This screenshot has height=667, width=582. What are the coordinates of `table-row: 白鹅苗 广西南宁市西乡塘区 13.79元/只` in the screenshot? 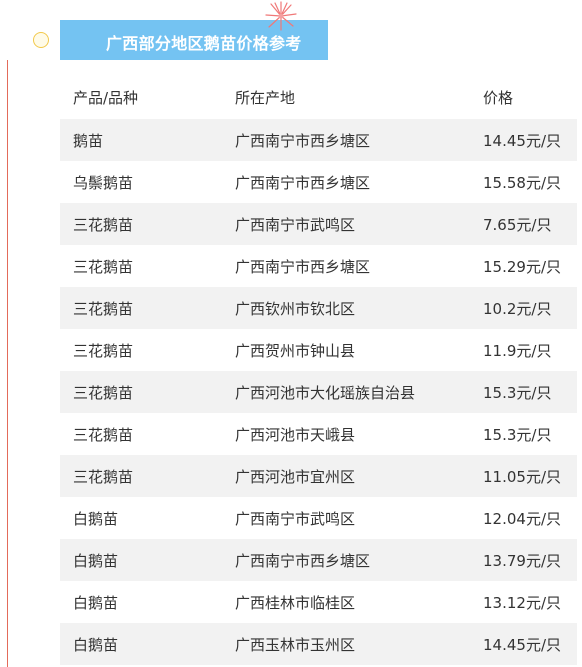 It's located at (318, 560).